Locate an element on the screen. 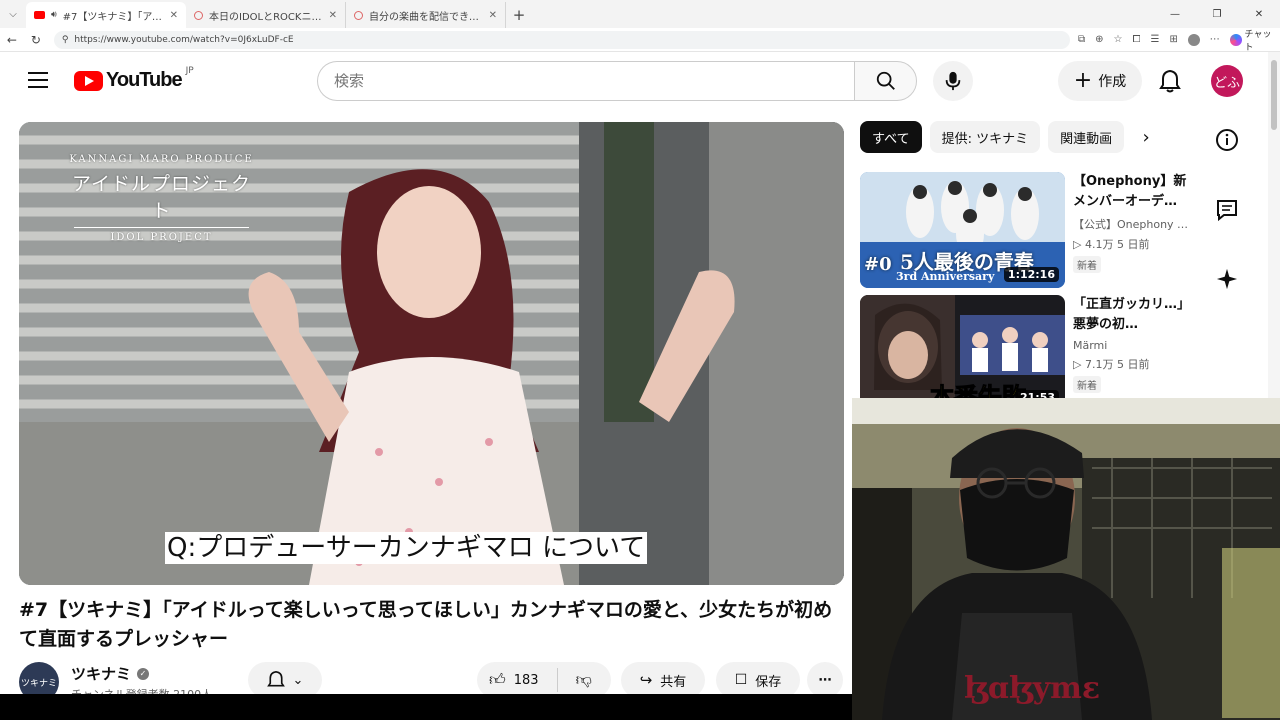 This screenshot has height=720, width=1280. collections-icon: ⊞ is located at coordinates (1173, 39).